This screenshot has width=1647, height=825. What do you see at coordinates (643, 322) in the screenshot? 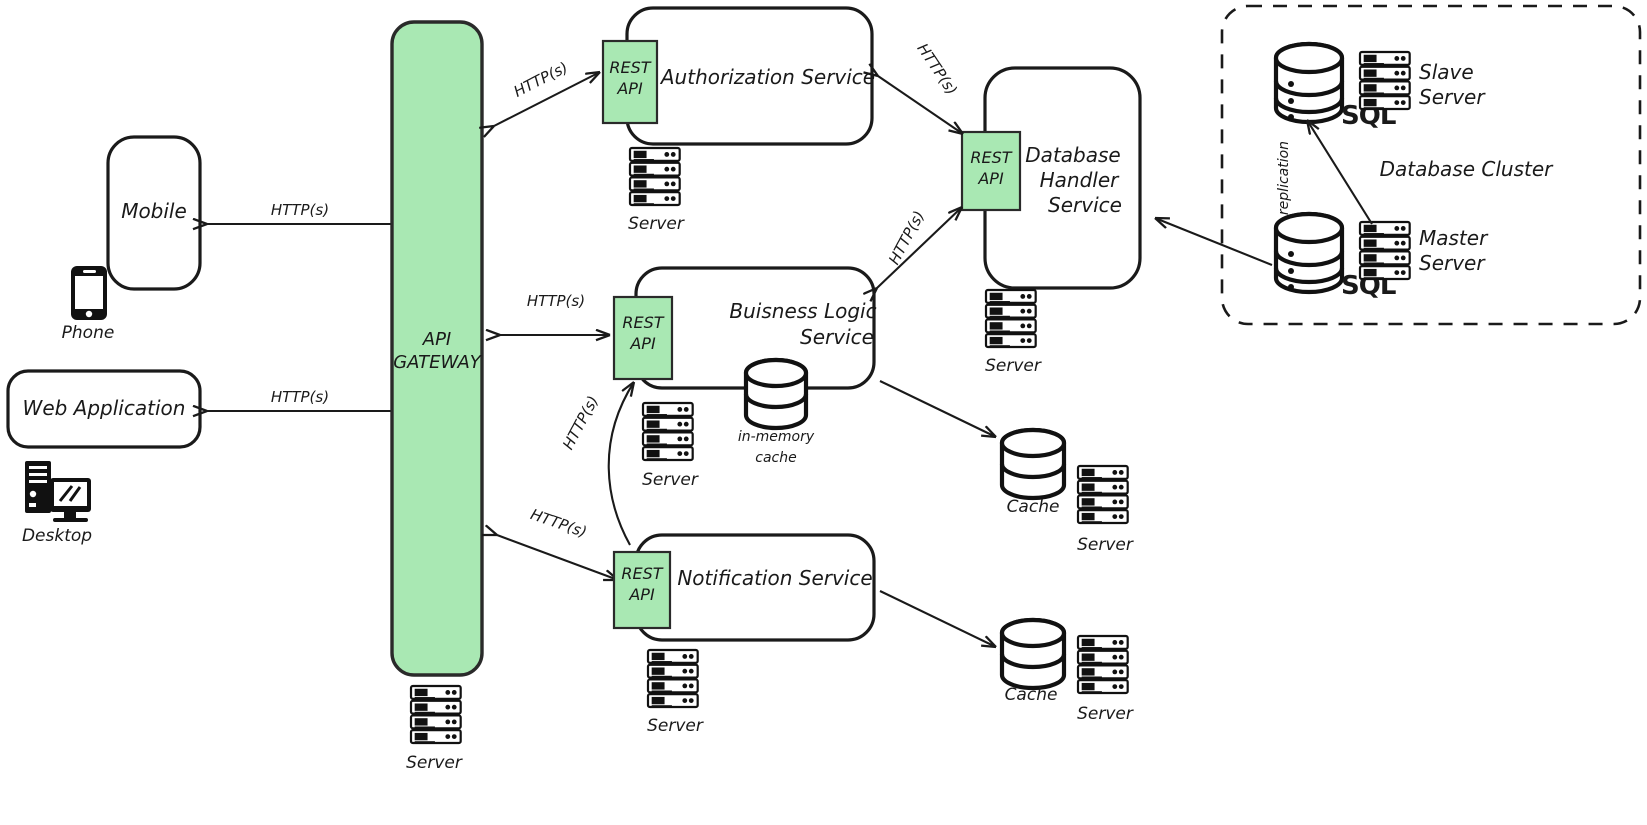
I see `service-business-logic-rest-api-line1: REST` at bounding box center [643, 322].